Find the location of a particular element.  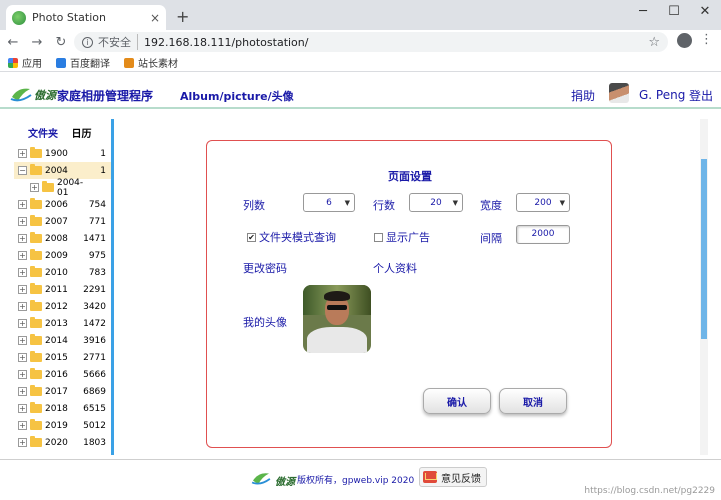

tree-item: −20041 is located at coordinates (63, 170).